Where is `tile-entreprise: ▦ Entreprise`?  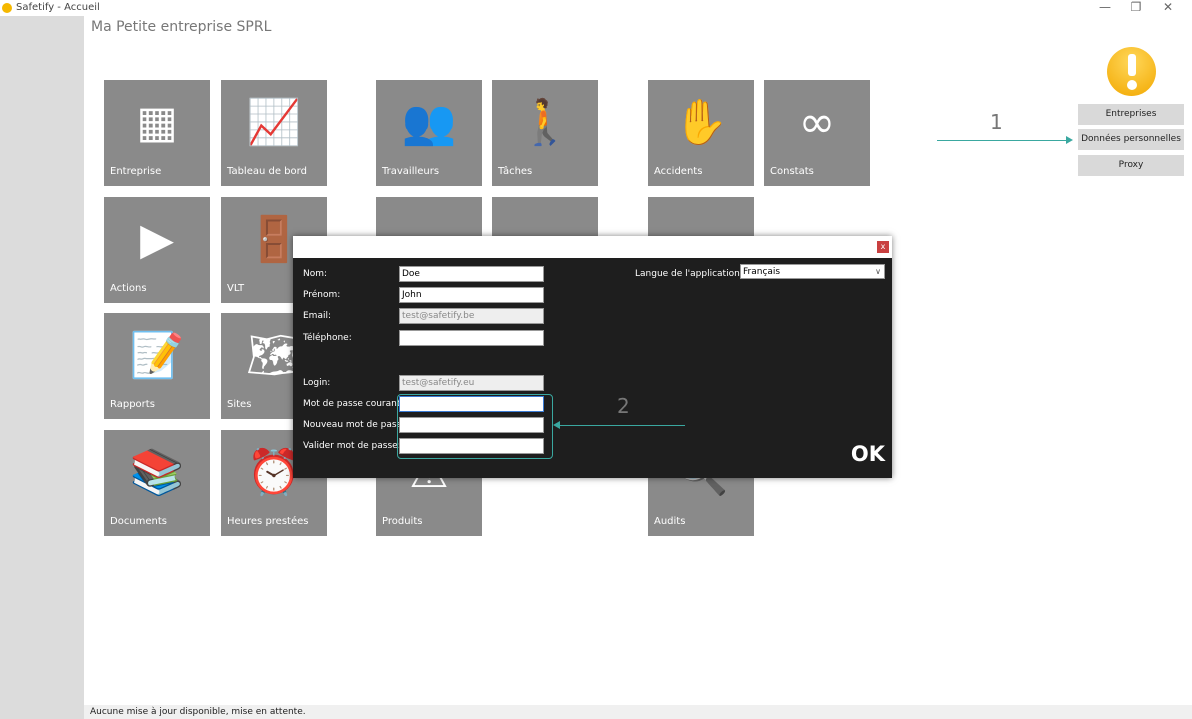 tile-entreprise: ▦ Entreprise is located at coordinates (157, 133).